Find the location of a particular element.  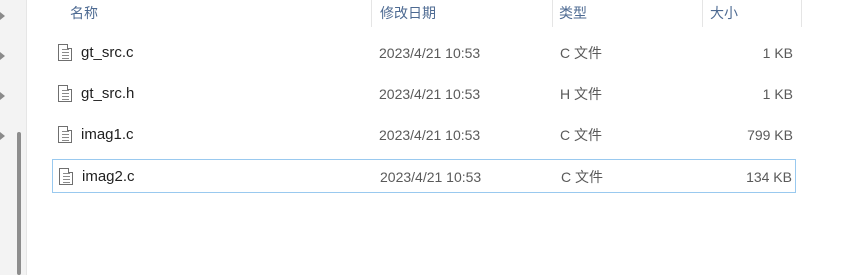

file-name: imag1.c is located at coordinates (107, 134).